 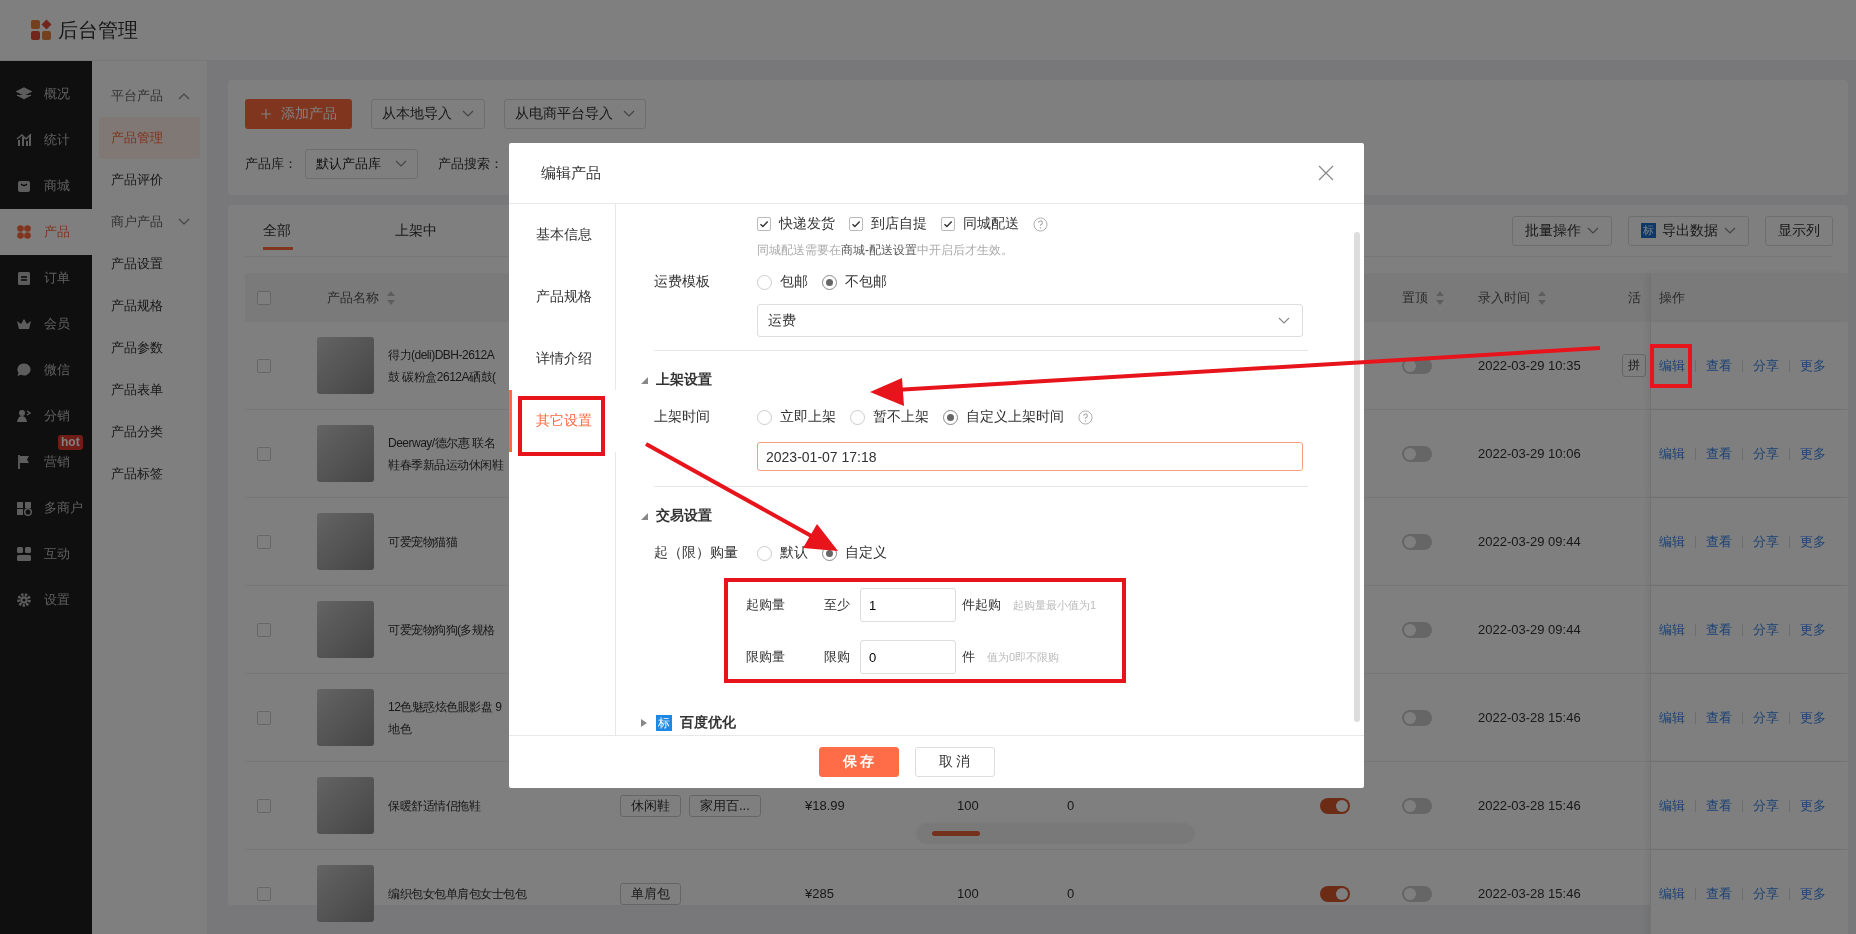 I want to click on nav-group: 平台产品, so click(x=149, y=96).